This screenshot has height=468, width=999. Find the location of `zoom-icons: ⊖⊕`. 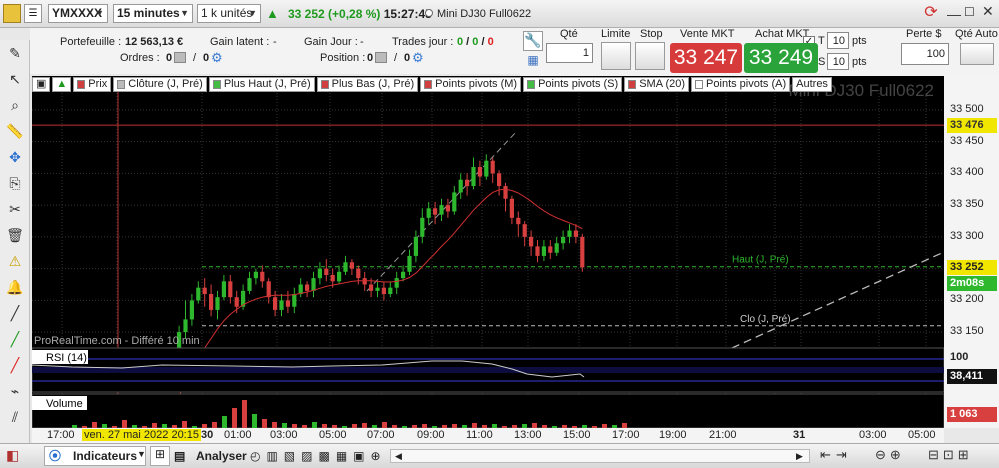

zoom-icons: ⊖⊕ is located at coordinates (890, 455).